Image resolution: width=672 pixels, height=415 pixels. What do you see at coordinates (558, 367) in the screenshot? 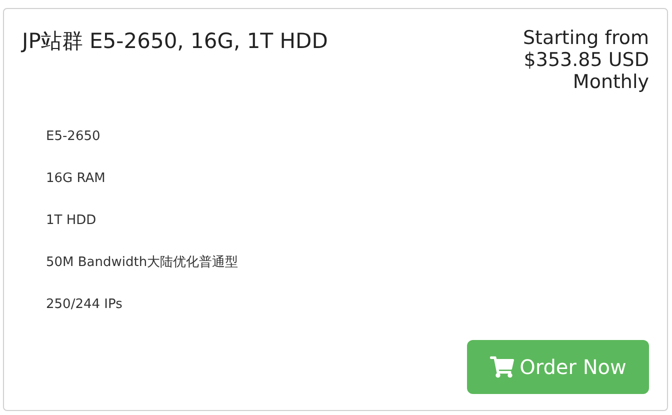
I see `order-button: Order Now` at bounding box center [558, 367].